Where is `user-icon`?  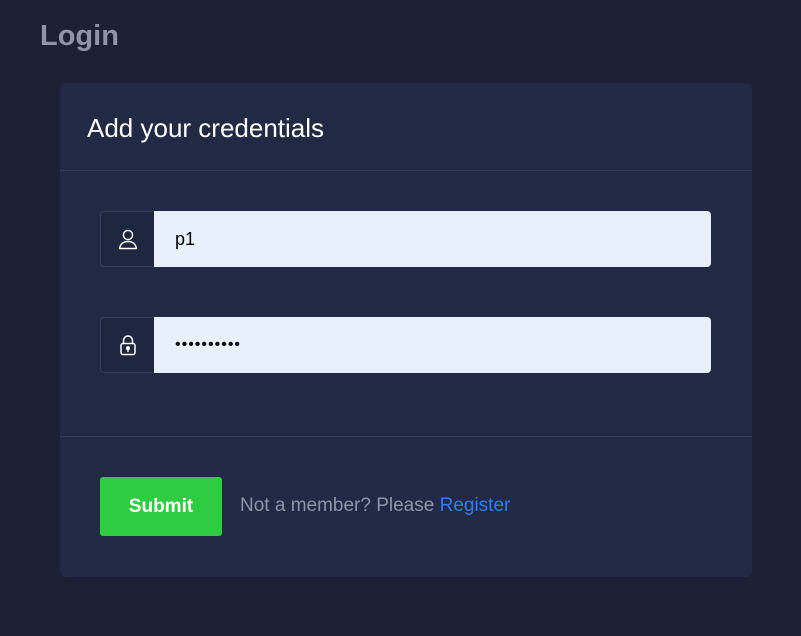
user-icon is located at coordinates (127, 239).